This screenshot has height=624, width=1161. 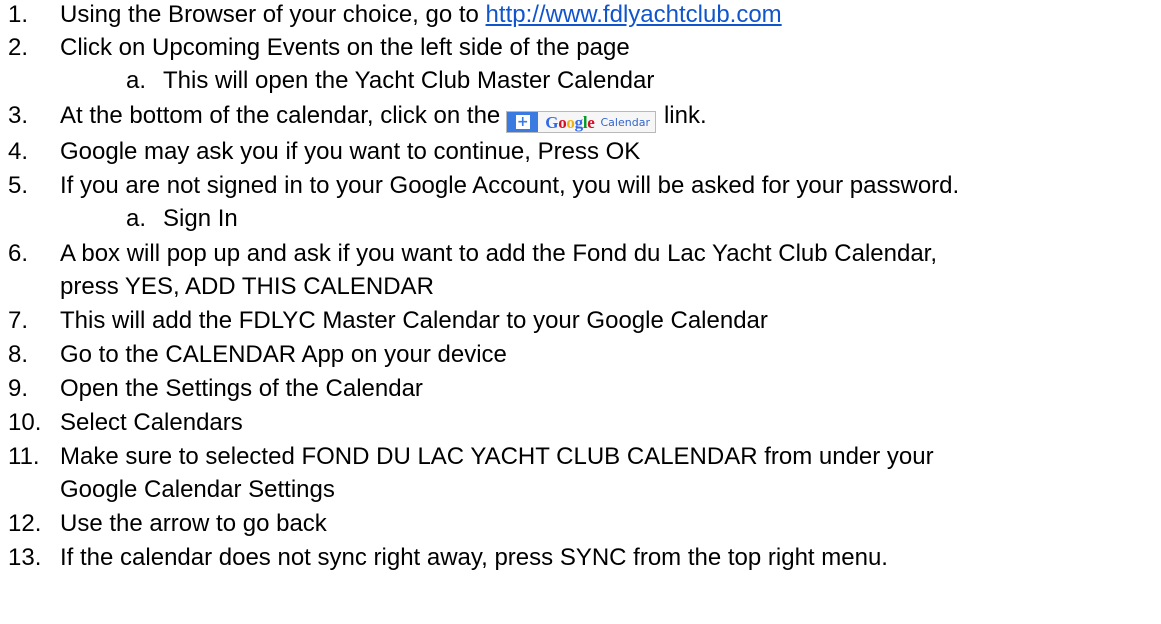 What do you see at coordinates (685, 115) in the screenshot?
I see `step-text-end: link.` at bounding box center [685, 115].